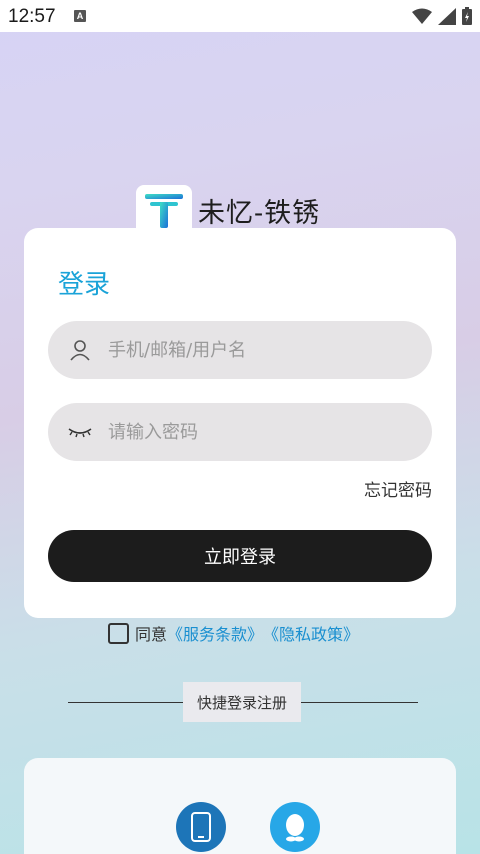  Describe the element at coordinates (240, 806) in the screenshot. I see `quick-login-card` at that location.